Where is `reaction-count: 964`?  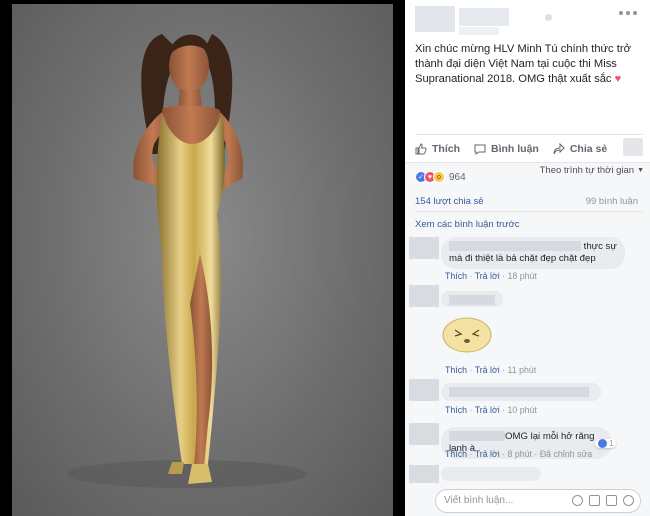
reaction-count: 964 is located at coordinates (457, 177).